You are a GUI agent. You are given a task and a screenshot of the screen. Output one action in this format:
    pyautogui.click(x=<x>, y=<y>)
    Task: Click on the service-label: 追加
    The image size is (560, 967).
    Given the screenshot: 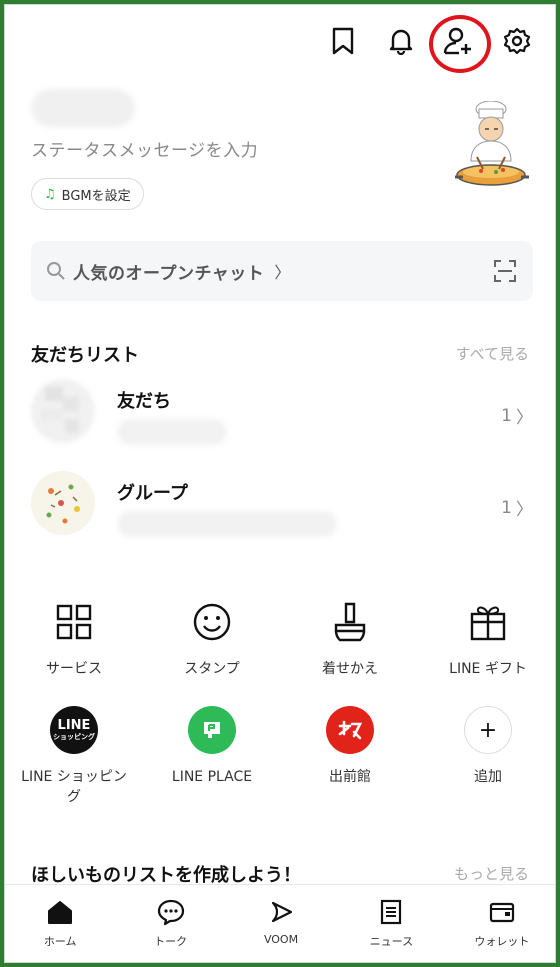 What is the action you would take?
    pyautogui.click(x=488, y=777)
    